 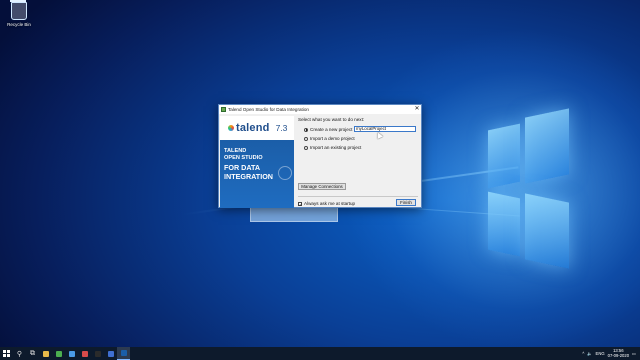 I want to click on option-create-new-project: Create a new project, so click(x=328, y=129).